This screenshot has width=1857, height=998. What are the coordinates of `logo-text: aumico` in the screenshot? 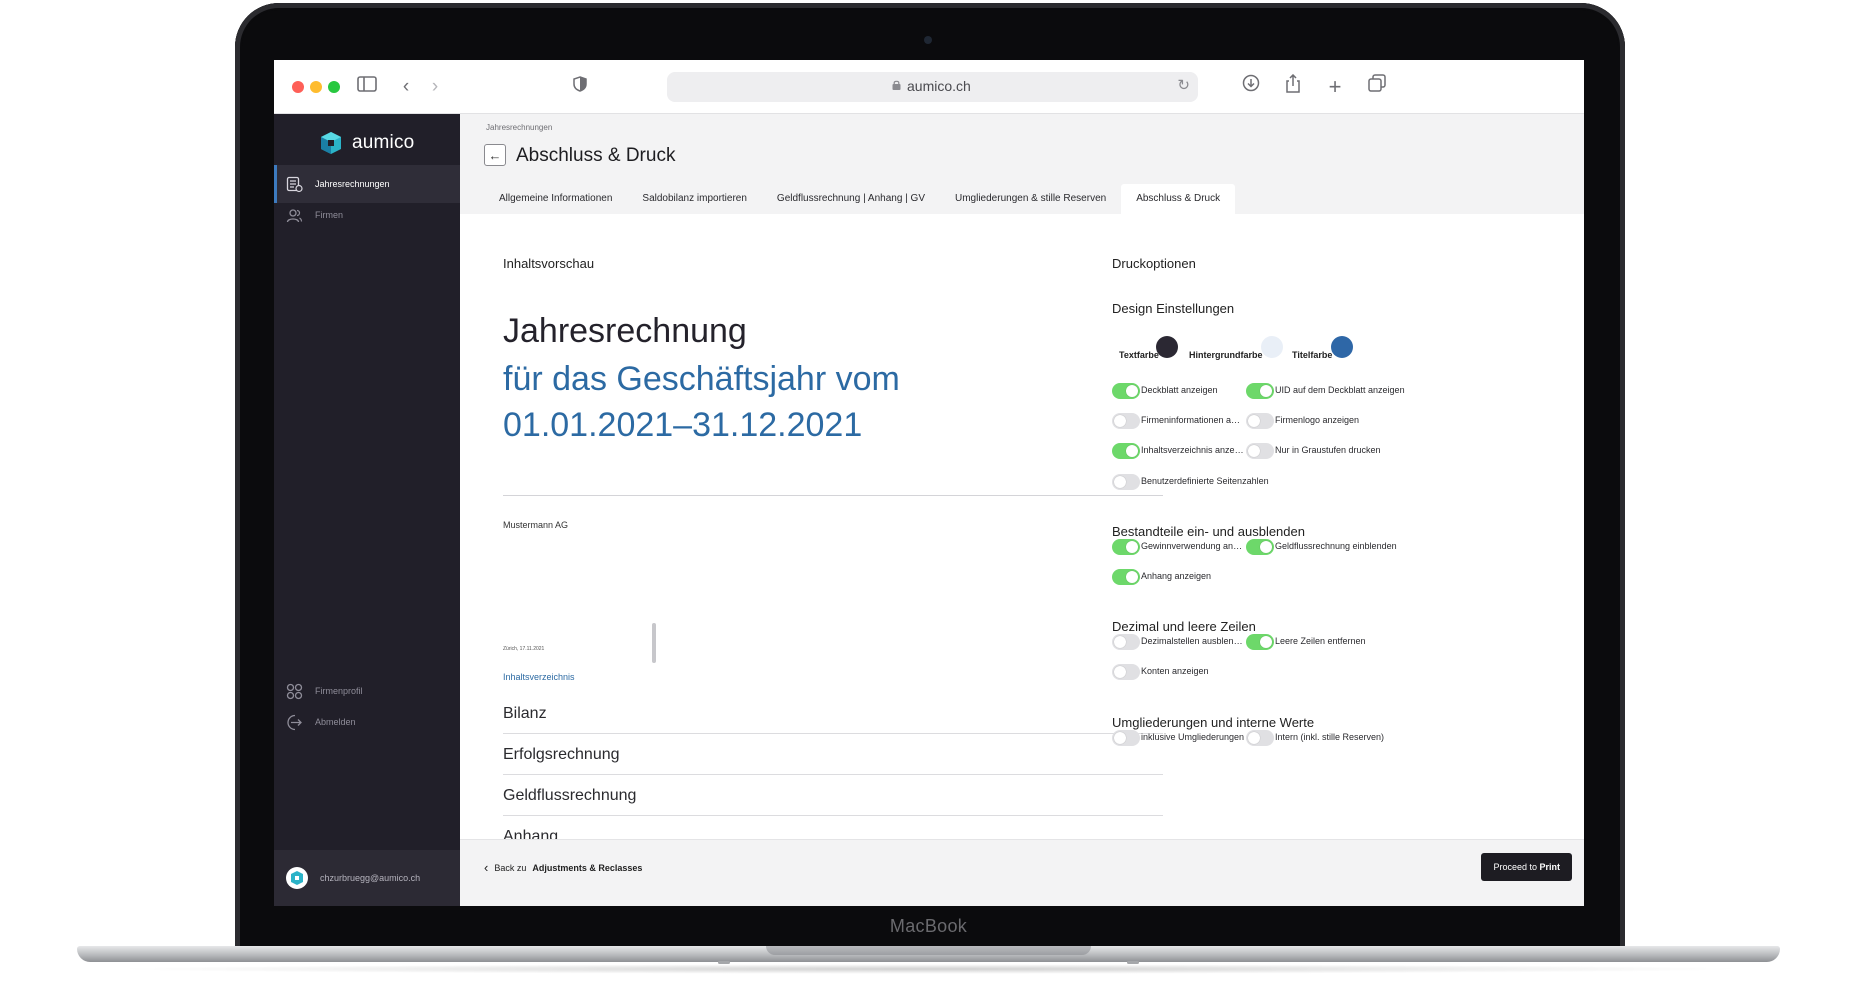 It's located at (383, 142).